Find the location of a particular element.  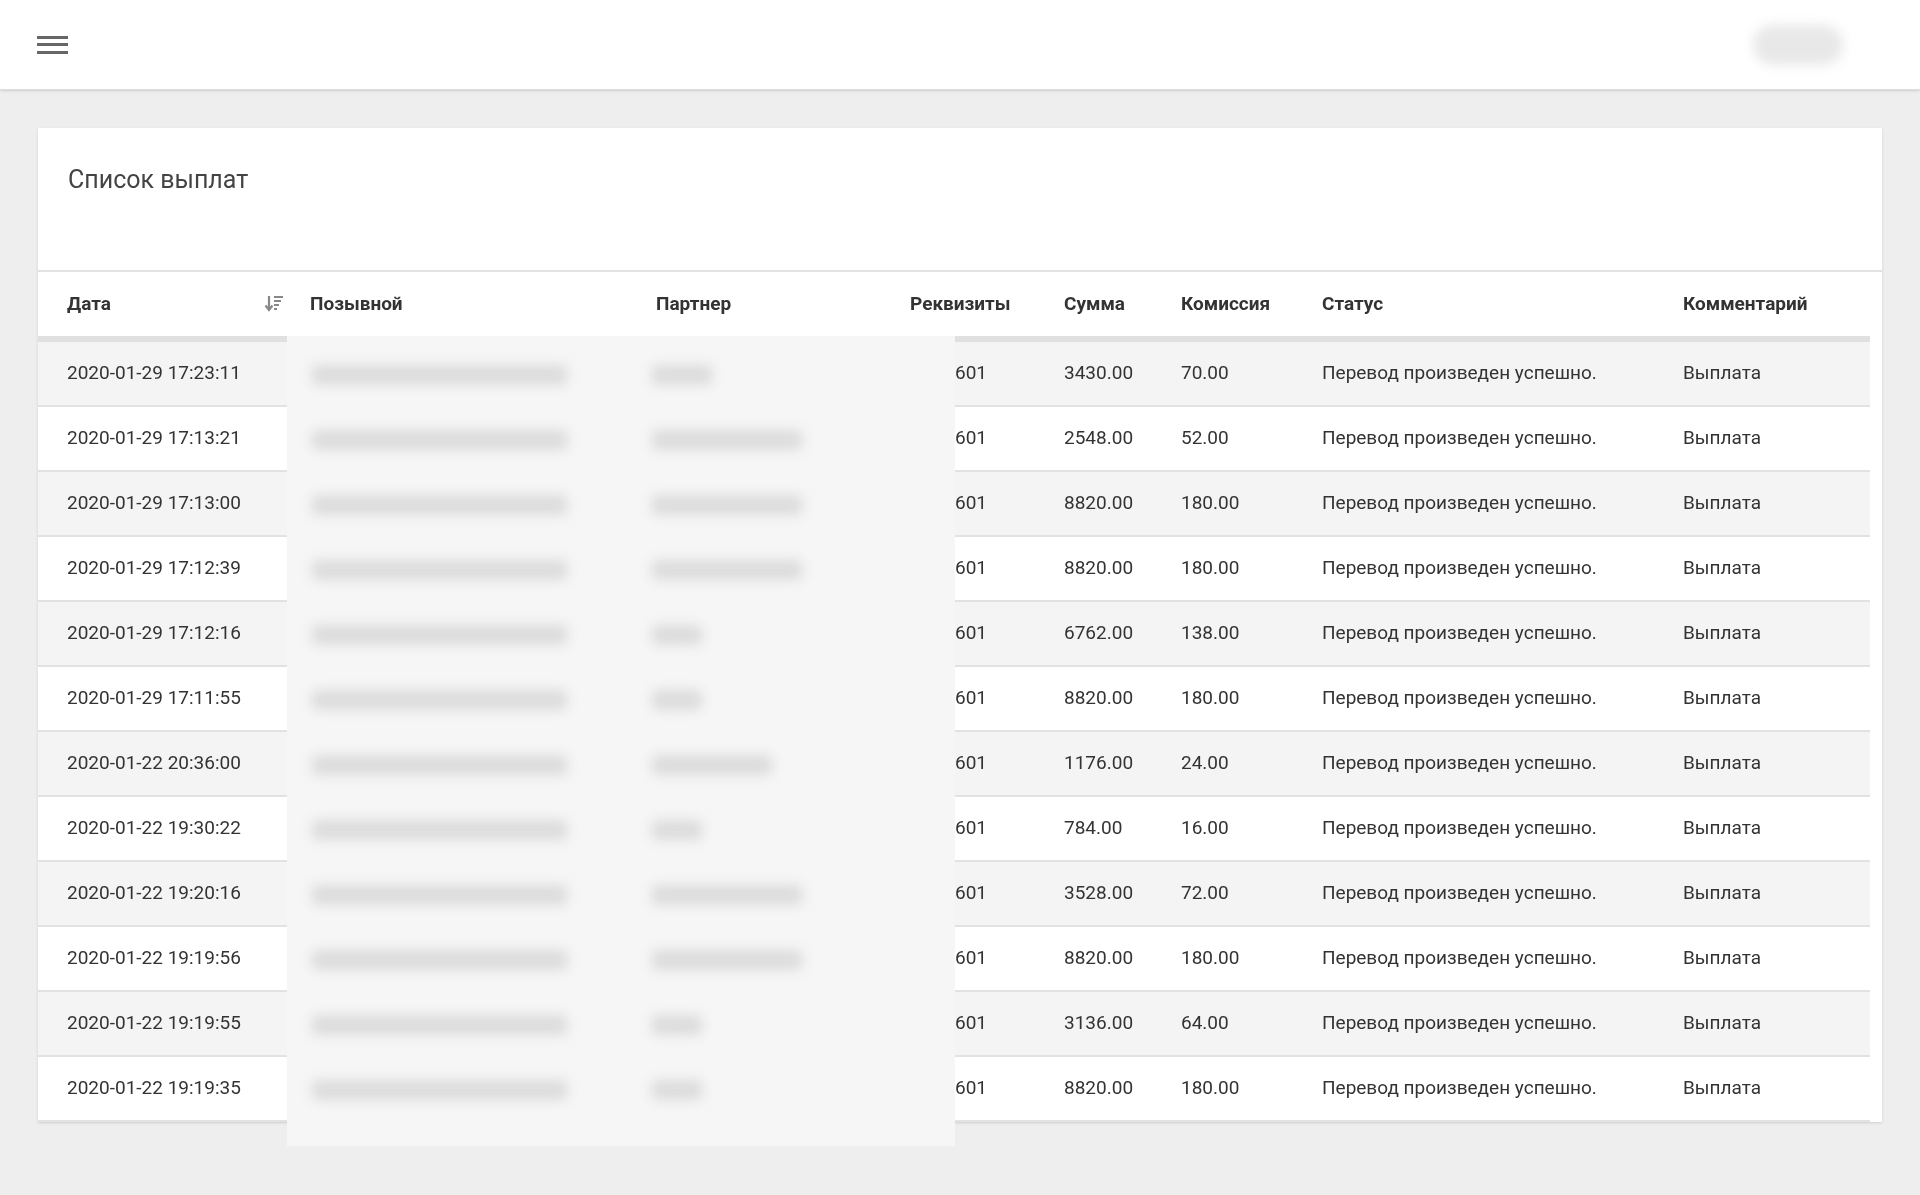

menu-icon is located at coordinates (52, 44).